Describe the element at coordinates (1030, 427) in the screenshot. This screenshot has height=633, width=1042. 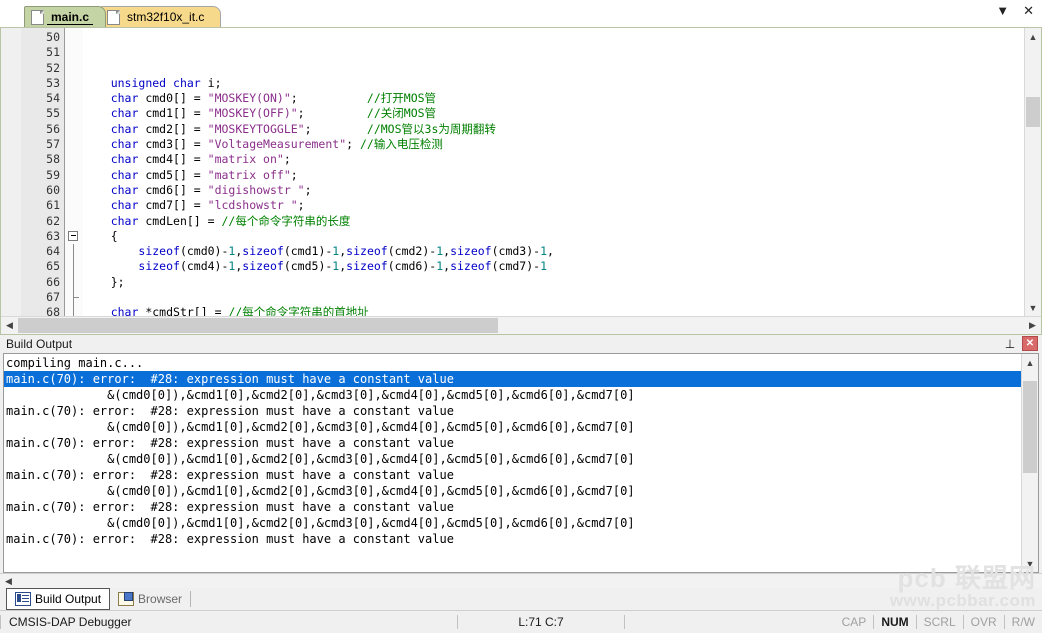
I see `output-vscroll-thumb` at that location.